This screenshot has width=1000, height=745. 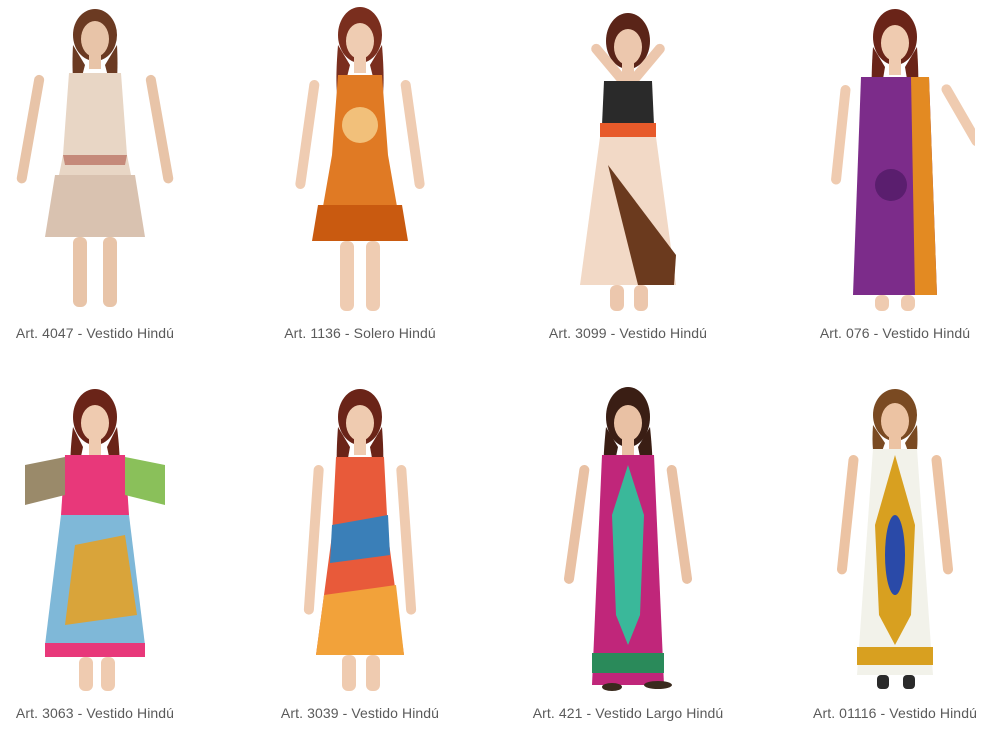 I want to click on product-card: Art. 3099 - Vestido Hindú, so click(x=628, y=175).